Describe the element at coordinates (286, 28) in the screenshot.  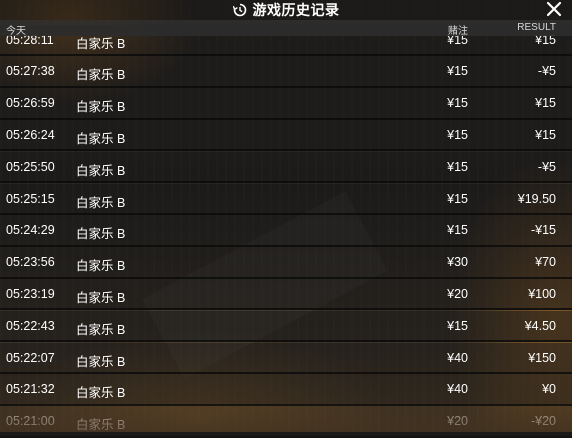
I see `table-header: 今天 赌注 RESULT` at that location.